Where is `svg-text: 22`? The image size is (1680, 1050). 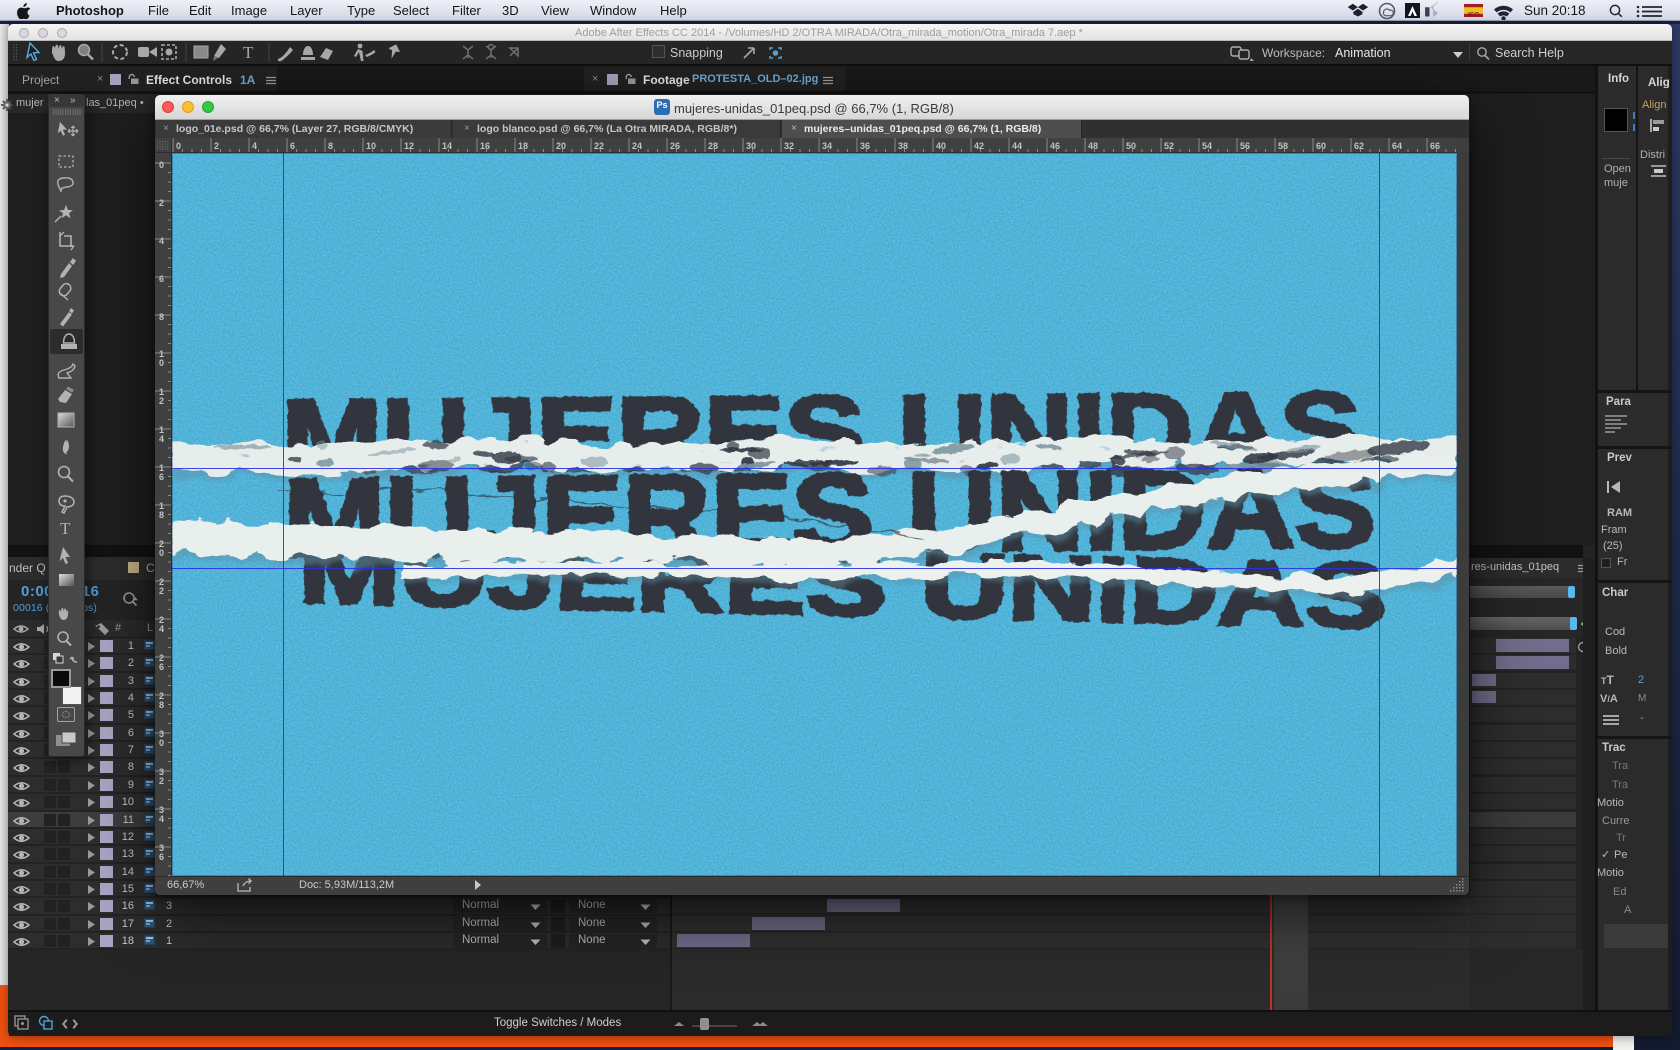 svg-text: 22 is located at coordinates (599, 146).